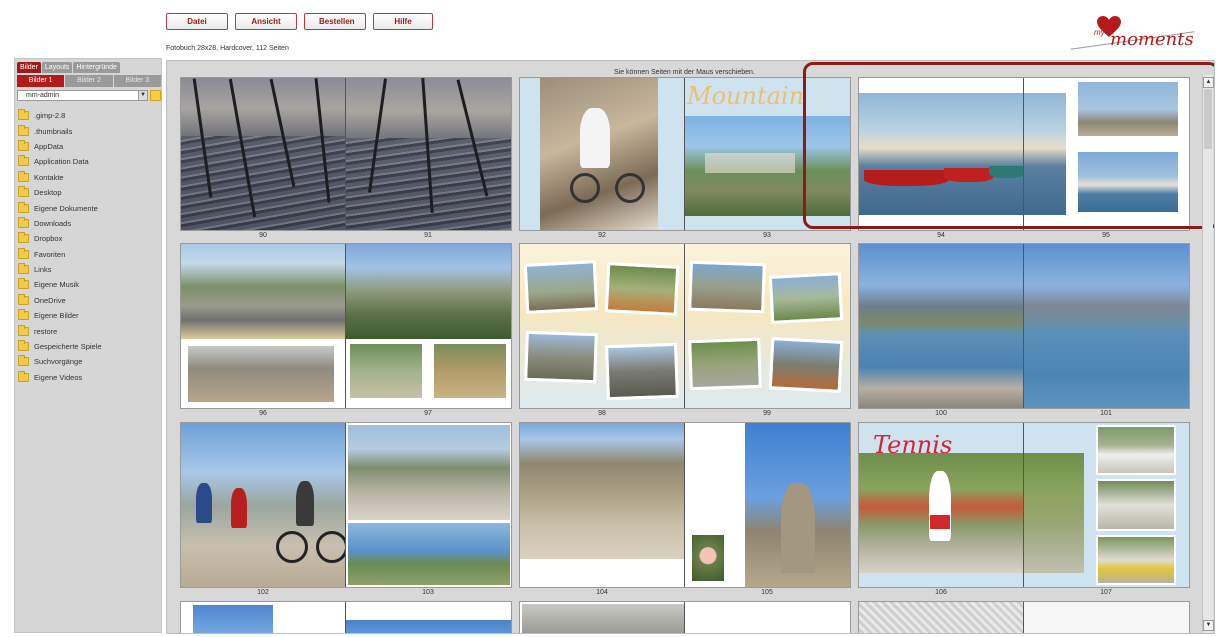  What do you see at coordinates (602, 413) in the screenshot?
I see `page-number-98: 98` at bounding box center [602, 413].